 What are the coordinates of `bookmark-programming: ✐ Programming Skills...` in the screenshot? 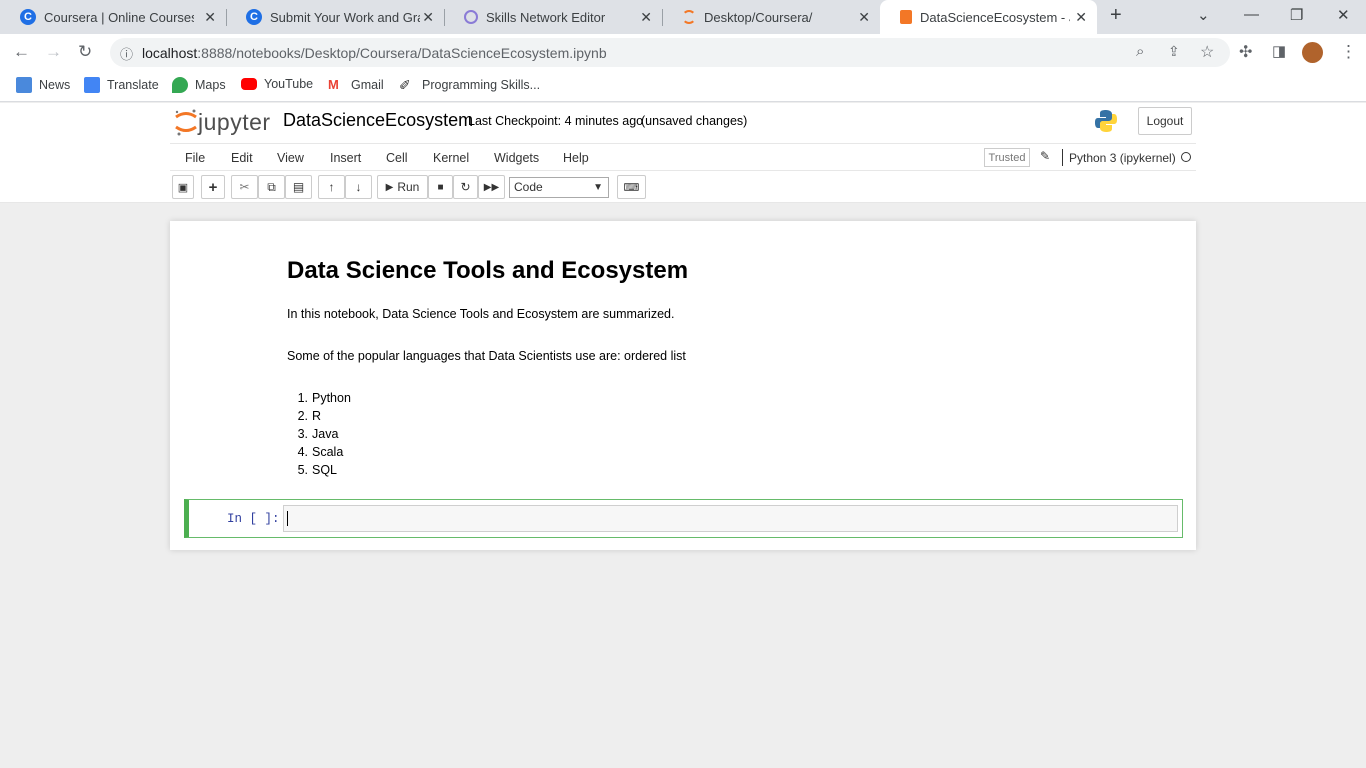 It's located at (469, 85).